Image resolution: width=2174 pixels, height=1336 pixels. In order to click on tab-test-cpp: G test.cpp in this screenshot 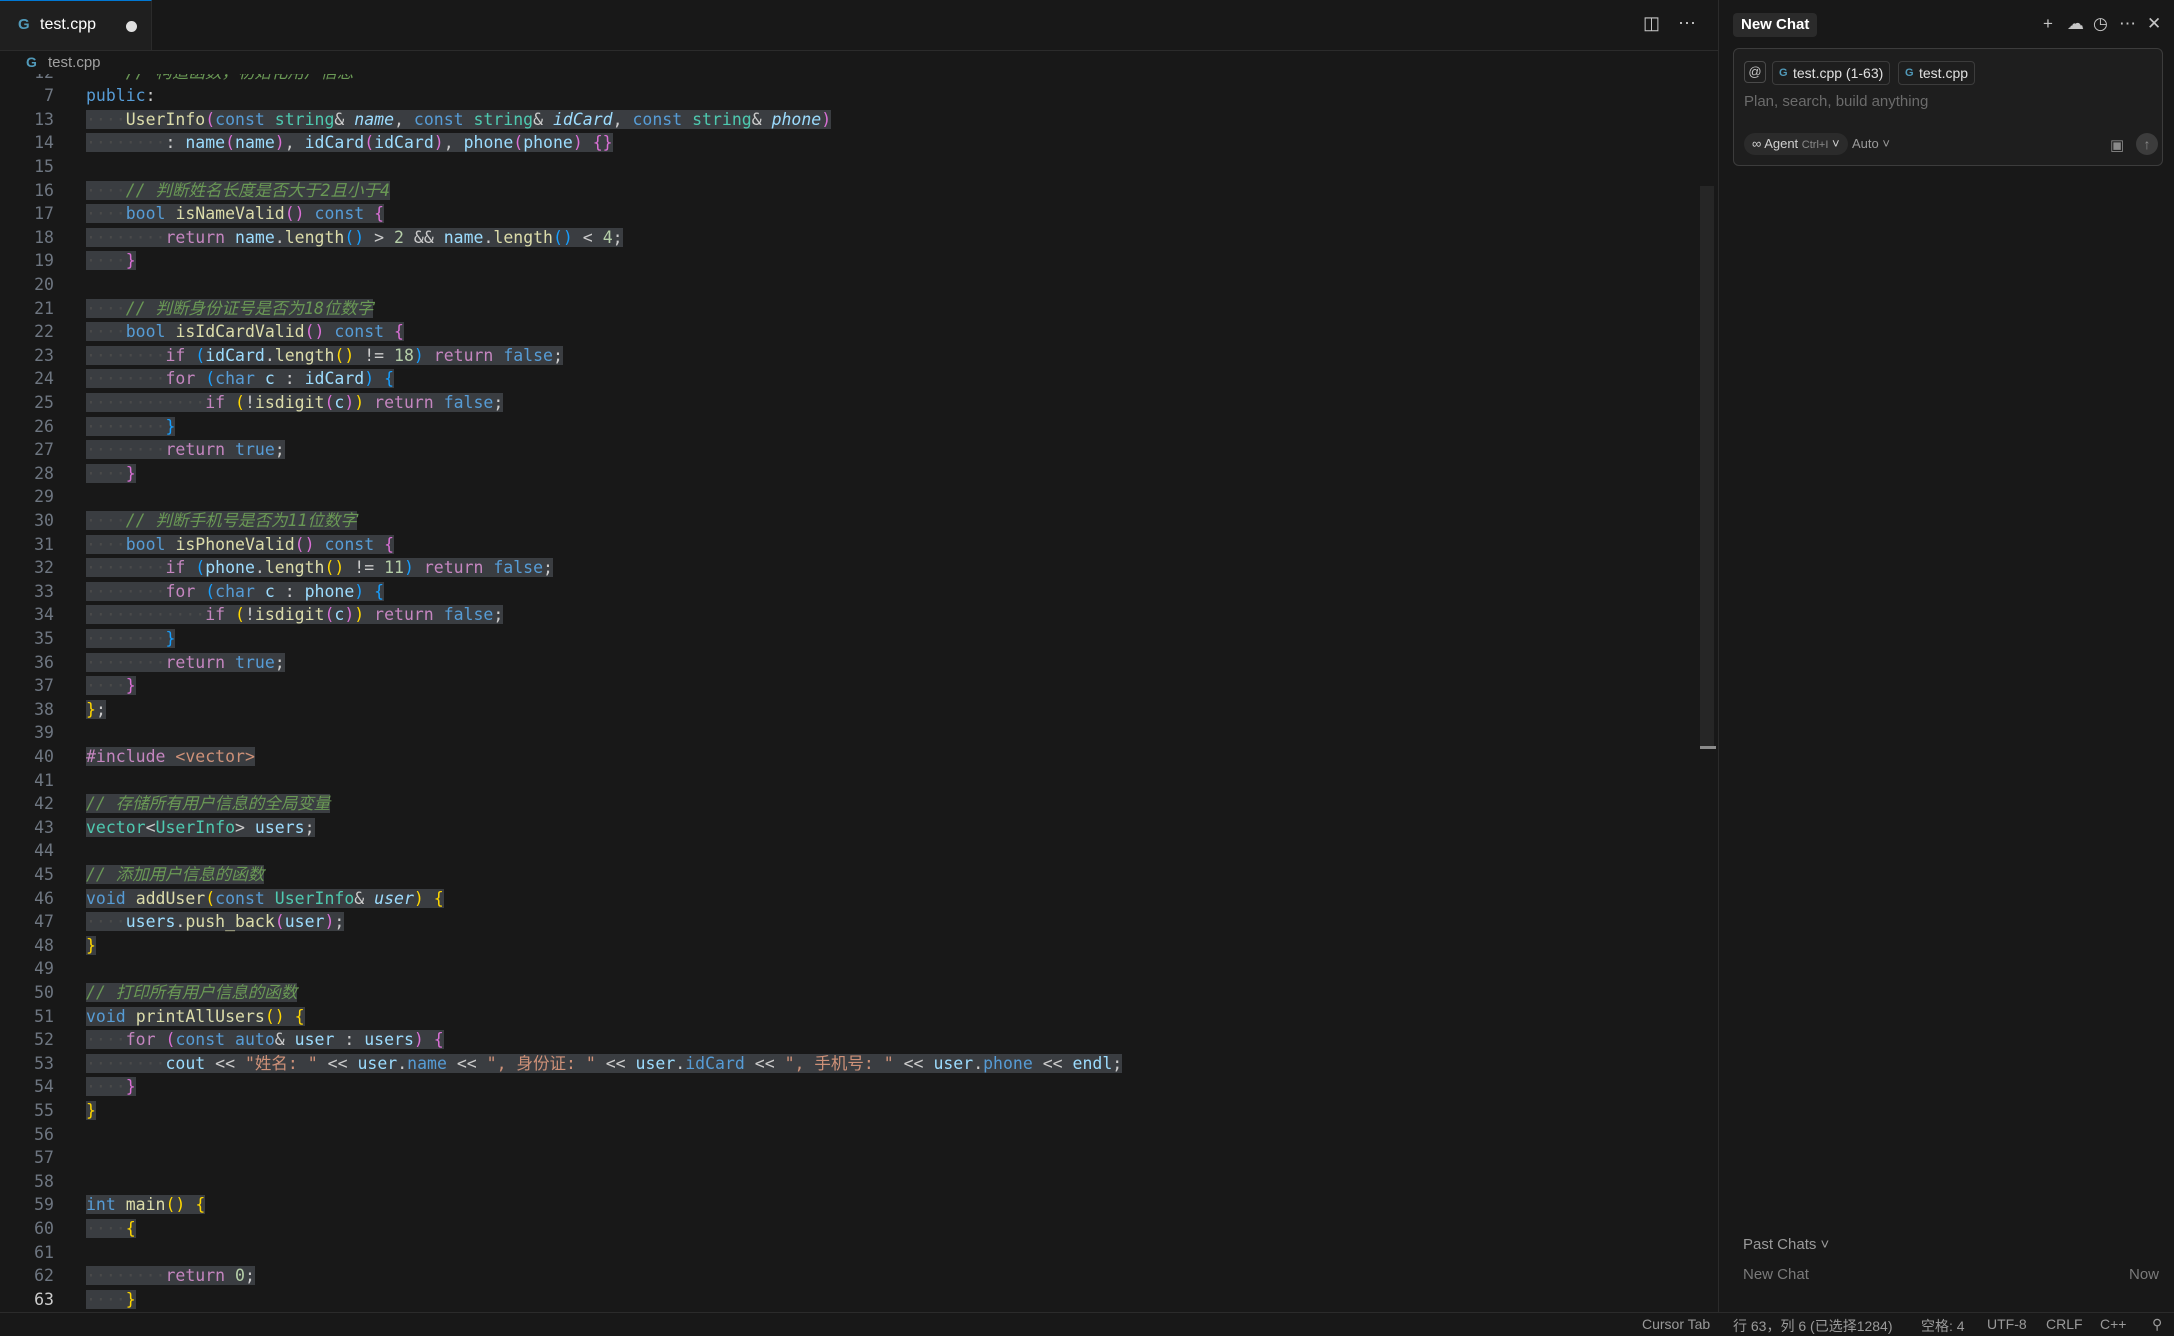, I will do `click(76, 25)`.